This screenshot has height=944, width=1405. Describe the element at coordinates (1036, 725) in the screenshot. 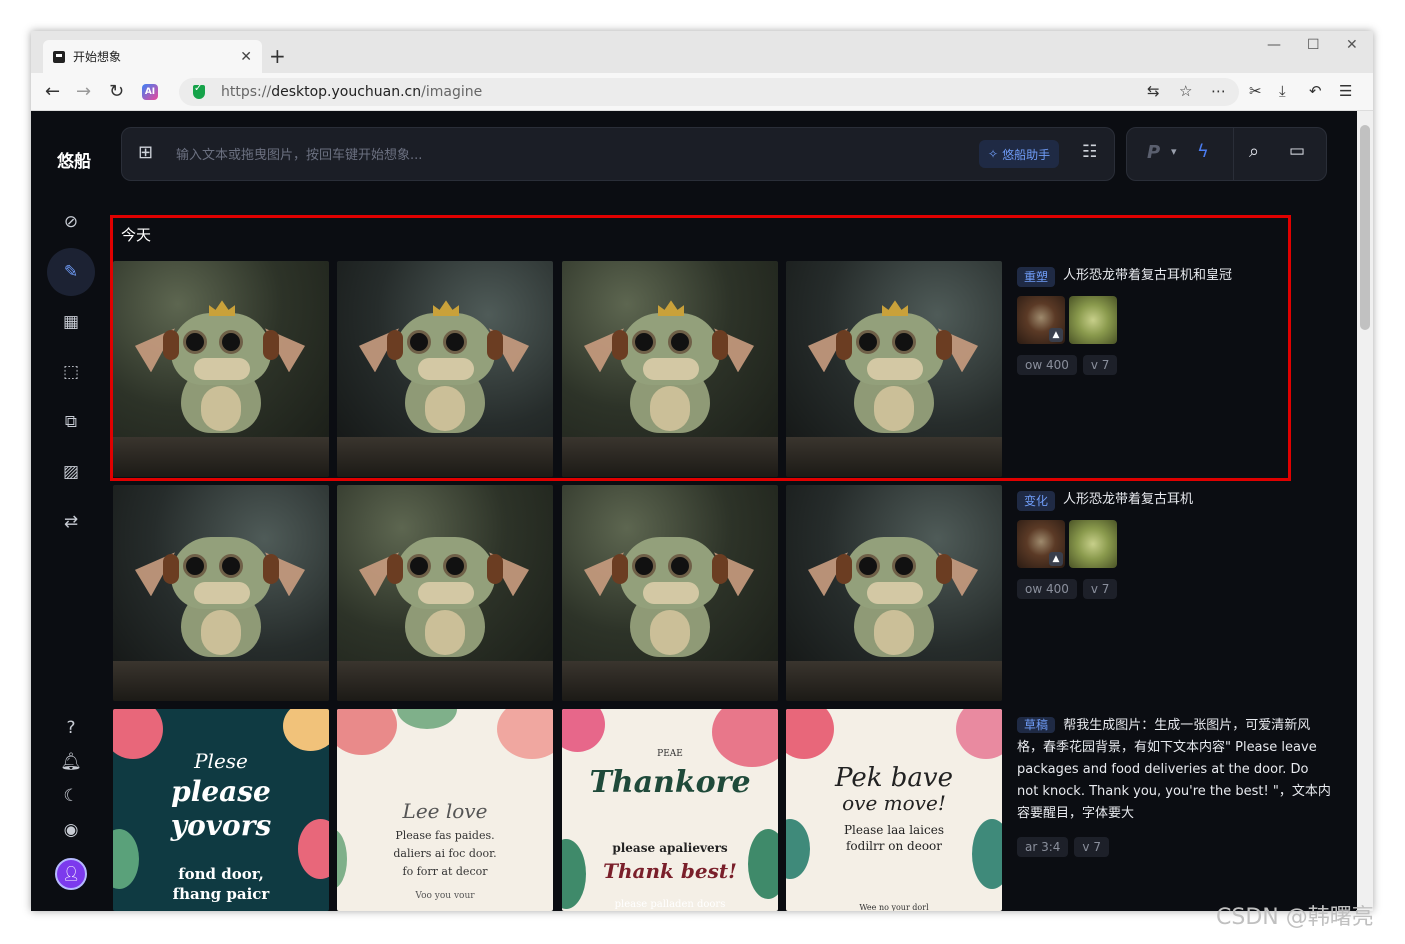

I see `job-tag: 草稿` at that location.